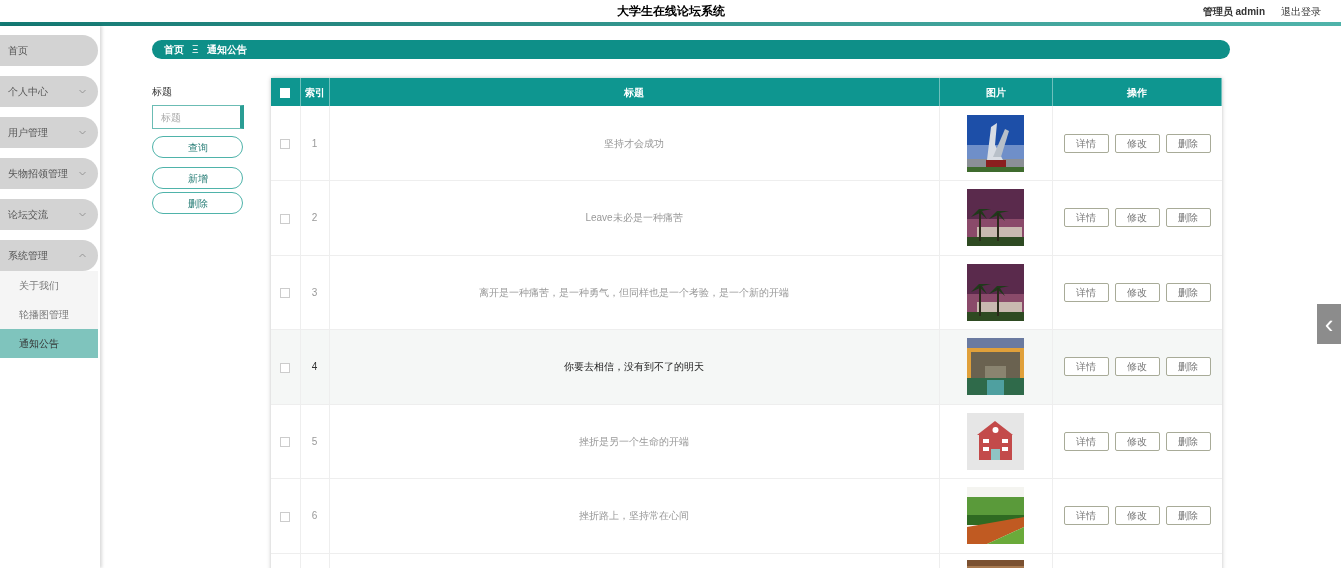 The image size is (1341, 568). I want to click on sidebar-menu-item: 用户管理, so click(49, 132).